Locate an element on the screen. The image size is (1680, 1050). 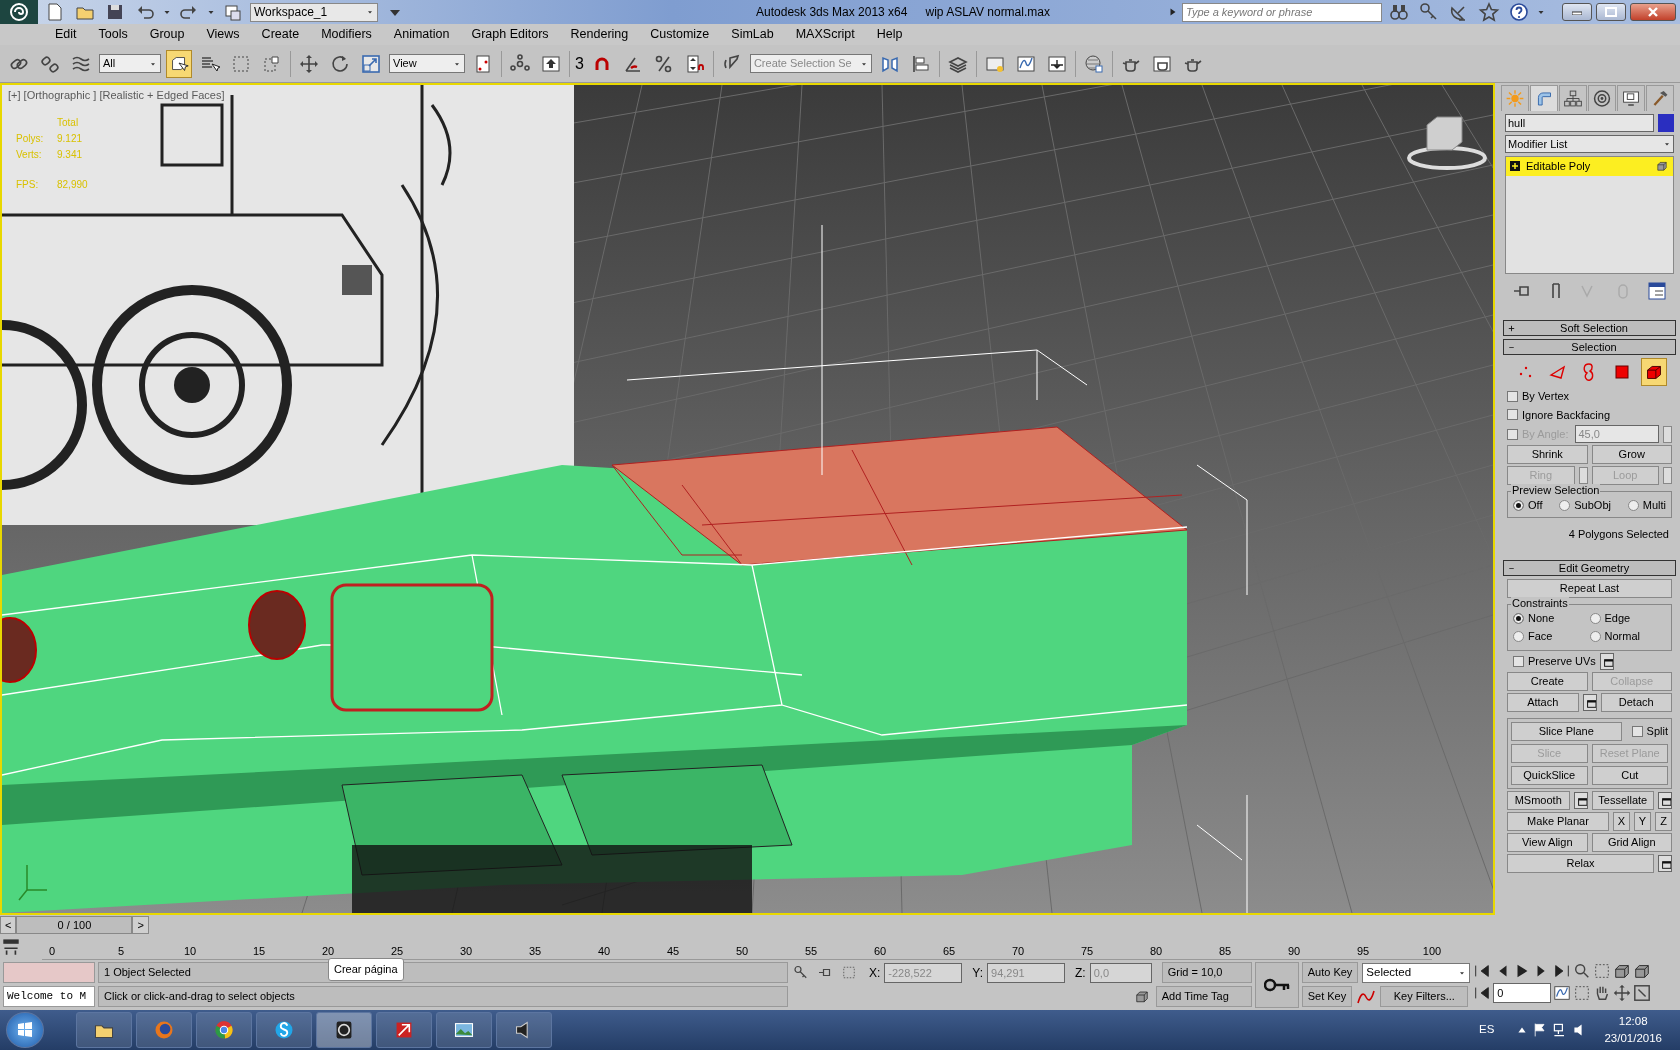
time-slider-handle: 0 / 100 is located at coordinates (74, 925).